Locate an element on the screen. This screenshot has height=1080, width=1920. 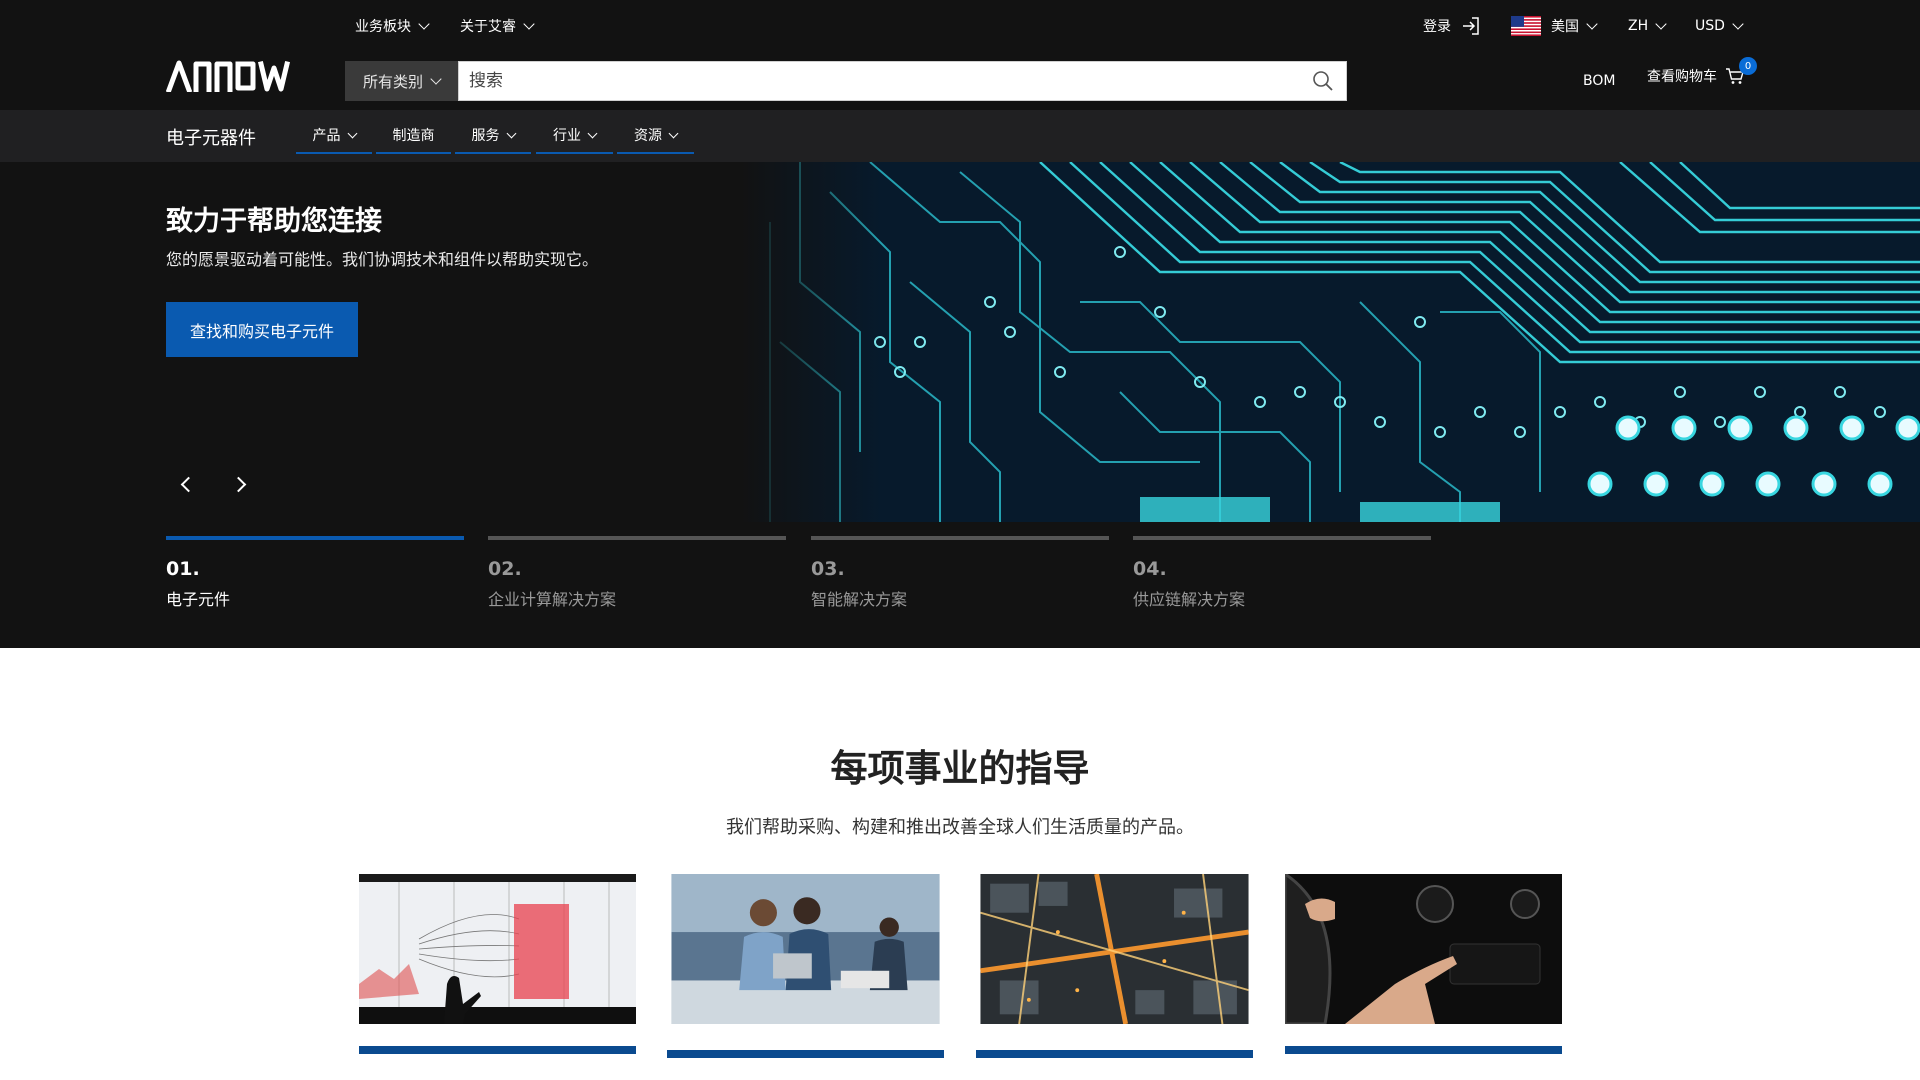
carousel-prev-button is located at coordinates (187, 485).